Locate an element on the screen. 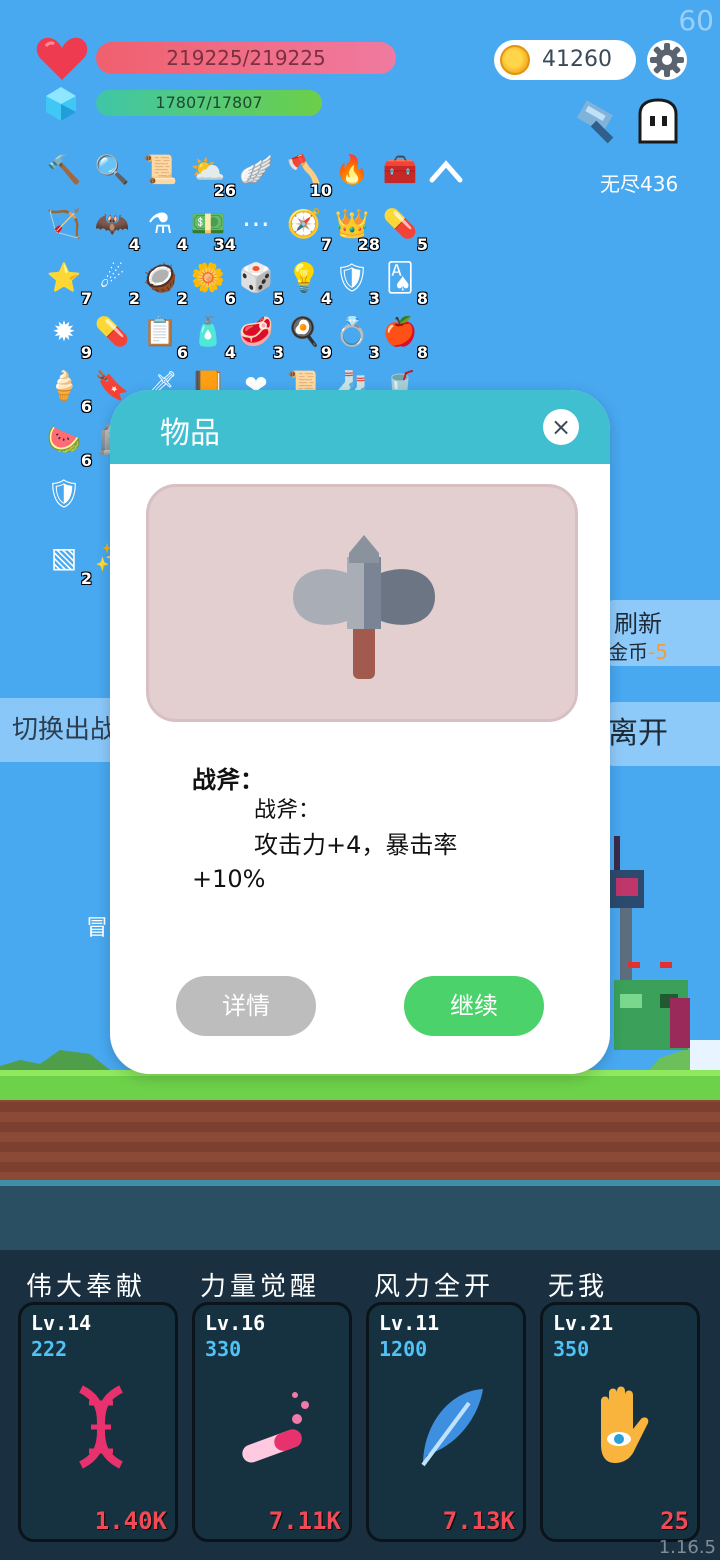 The height and width of the screenshot is (1560, 720). skill-value: 330 is located at coordinates (223, 1349).